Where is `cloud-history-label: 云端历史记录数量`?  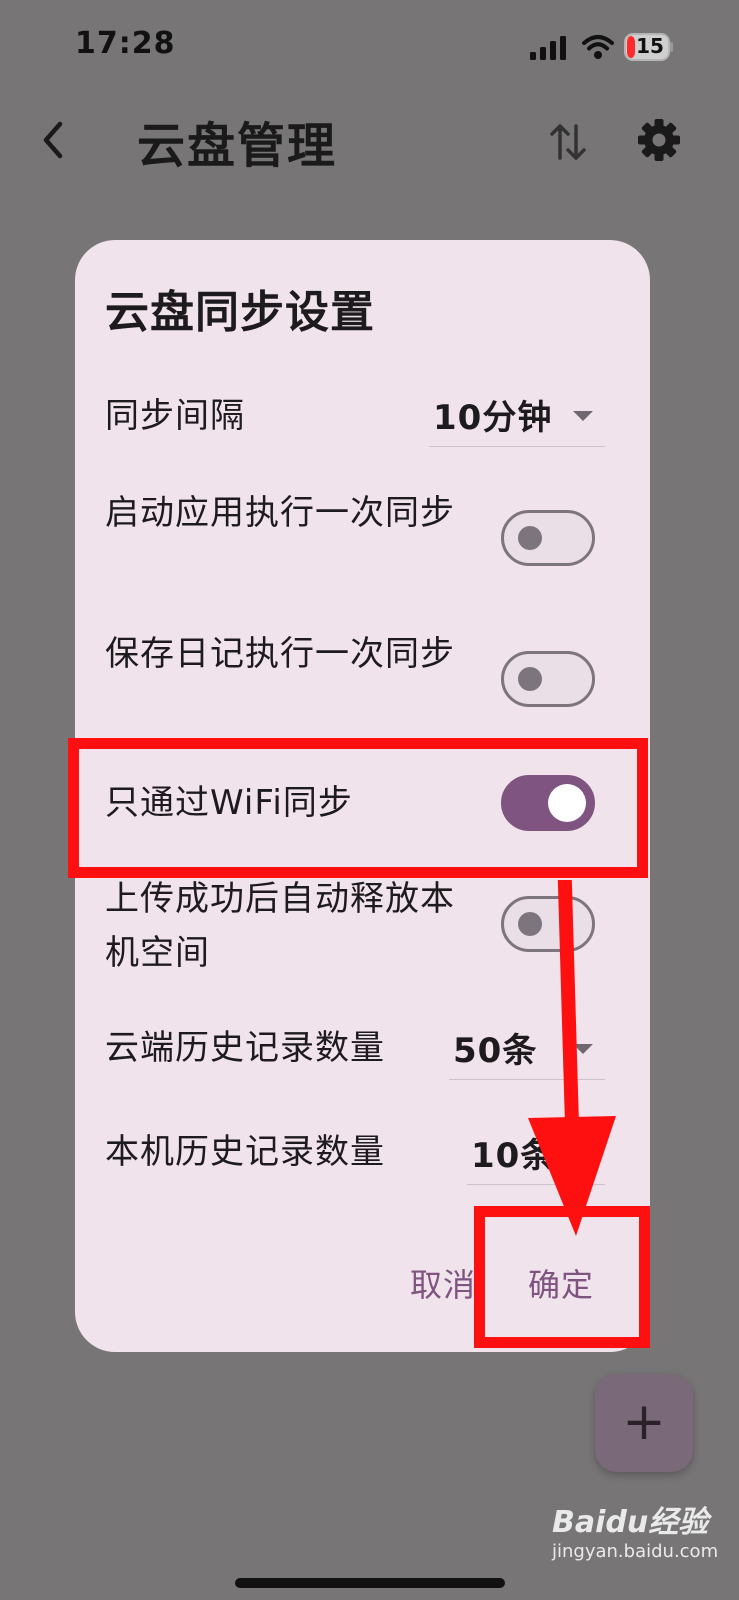 cloud-history-label: 云端历史记录数量 is located at coordinates (245, 1048).